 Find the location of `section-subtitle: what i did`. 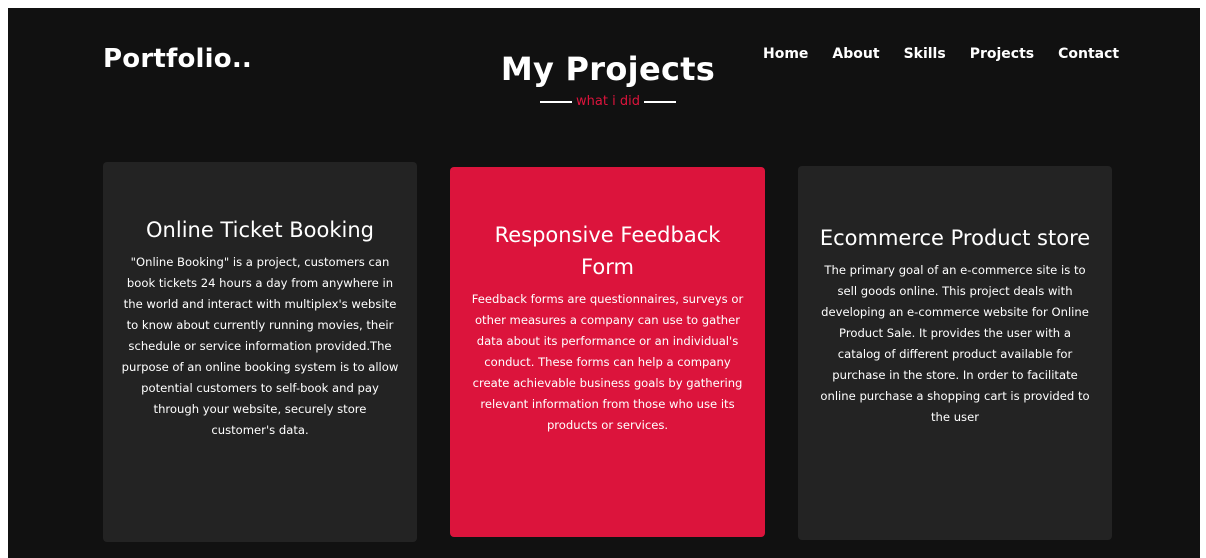

section-subtitle: what i did is located at coordinates (608, 101).